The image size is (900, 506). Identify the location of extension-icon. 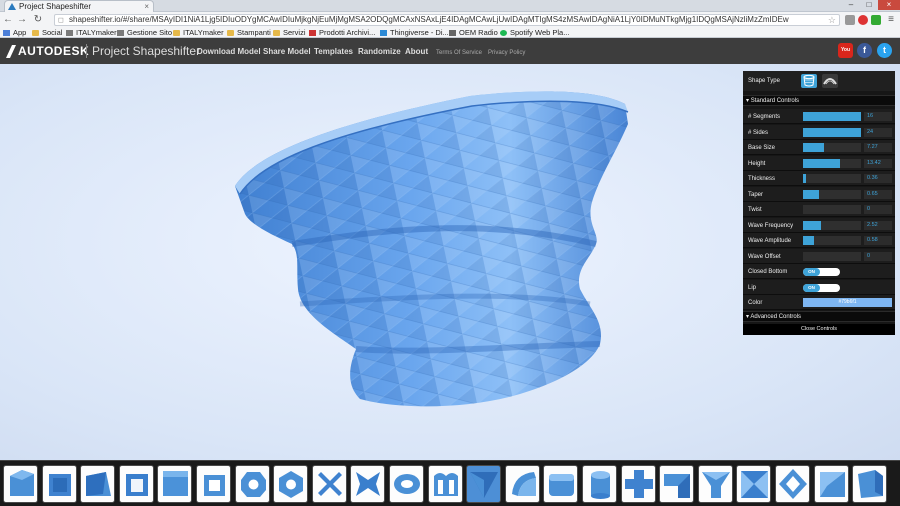
(850, 20).